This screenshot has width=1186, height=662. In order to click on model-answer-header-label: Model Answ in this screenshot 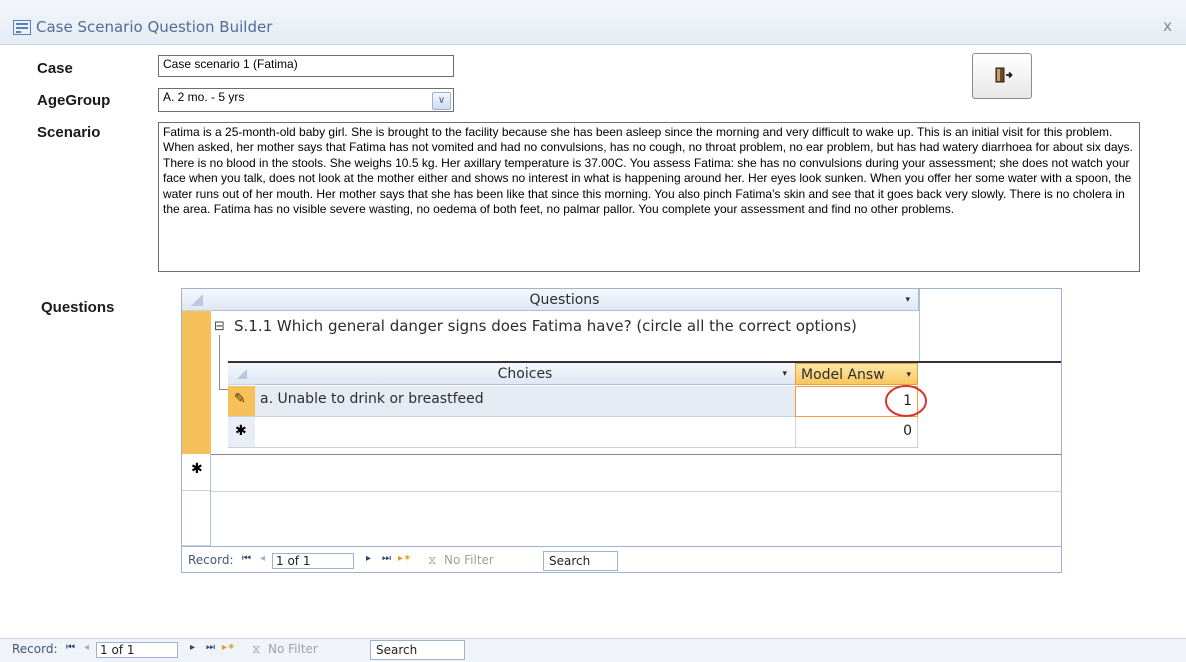, I will do `click(843, 375)`.